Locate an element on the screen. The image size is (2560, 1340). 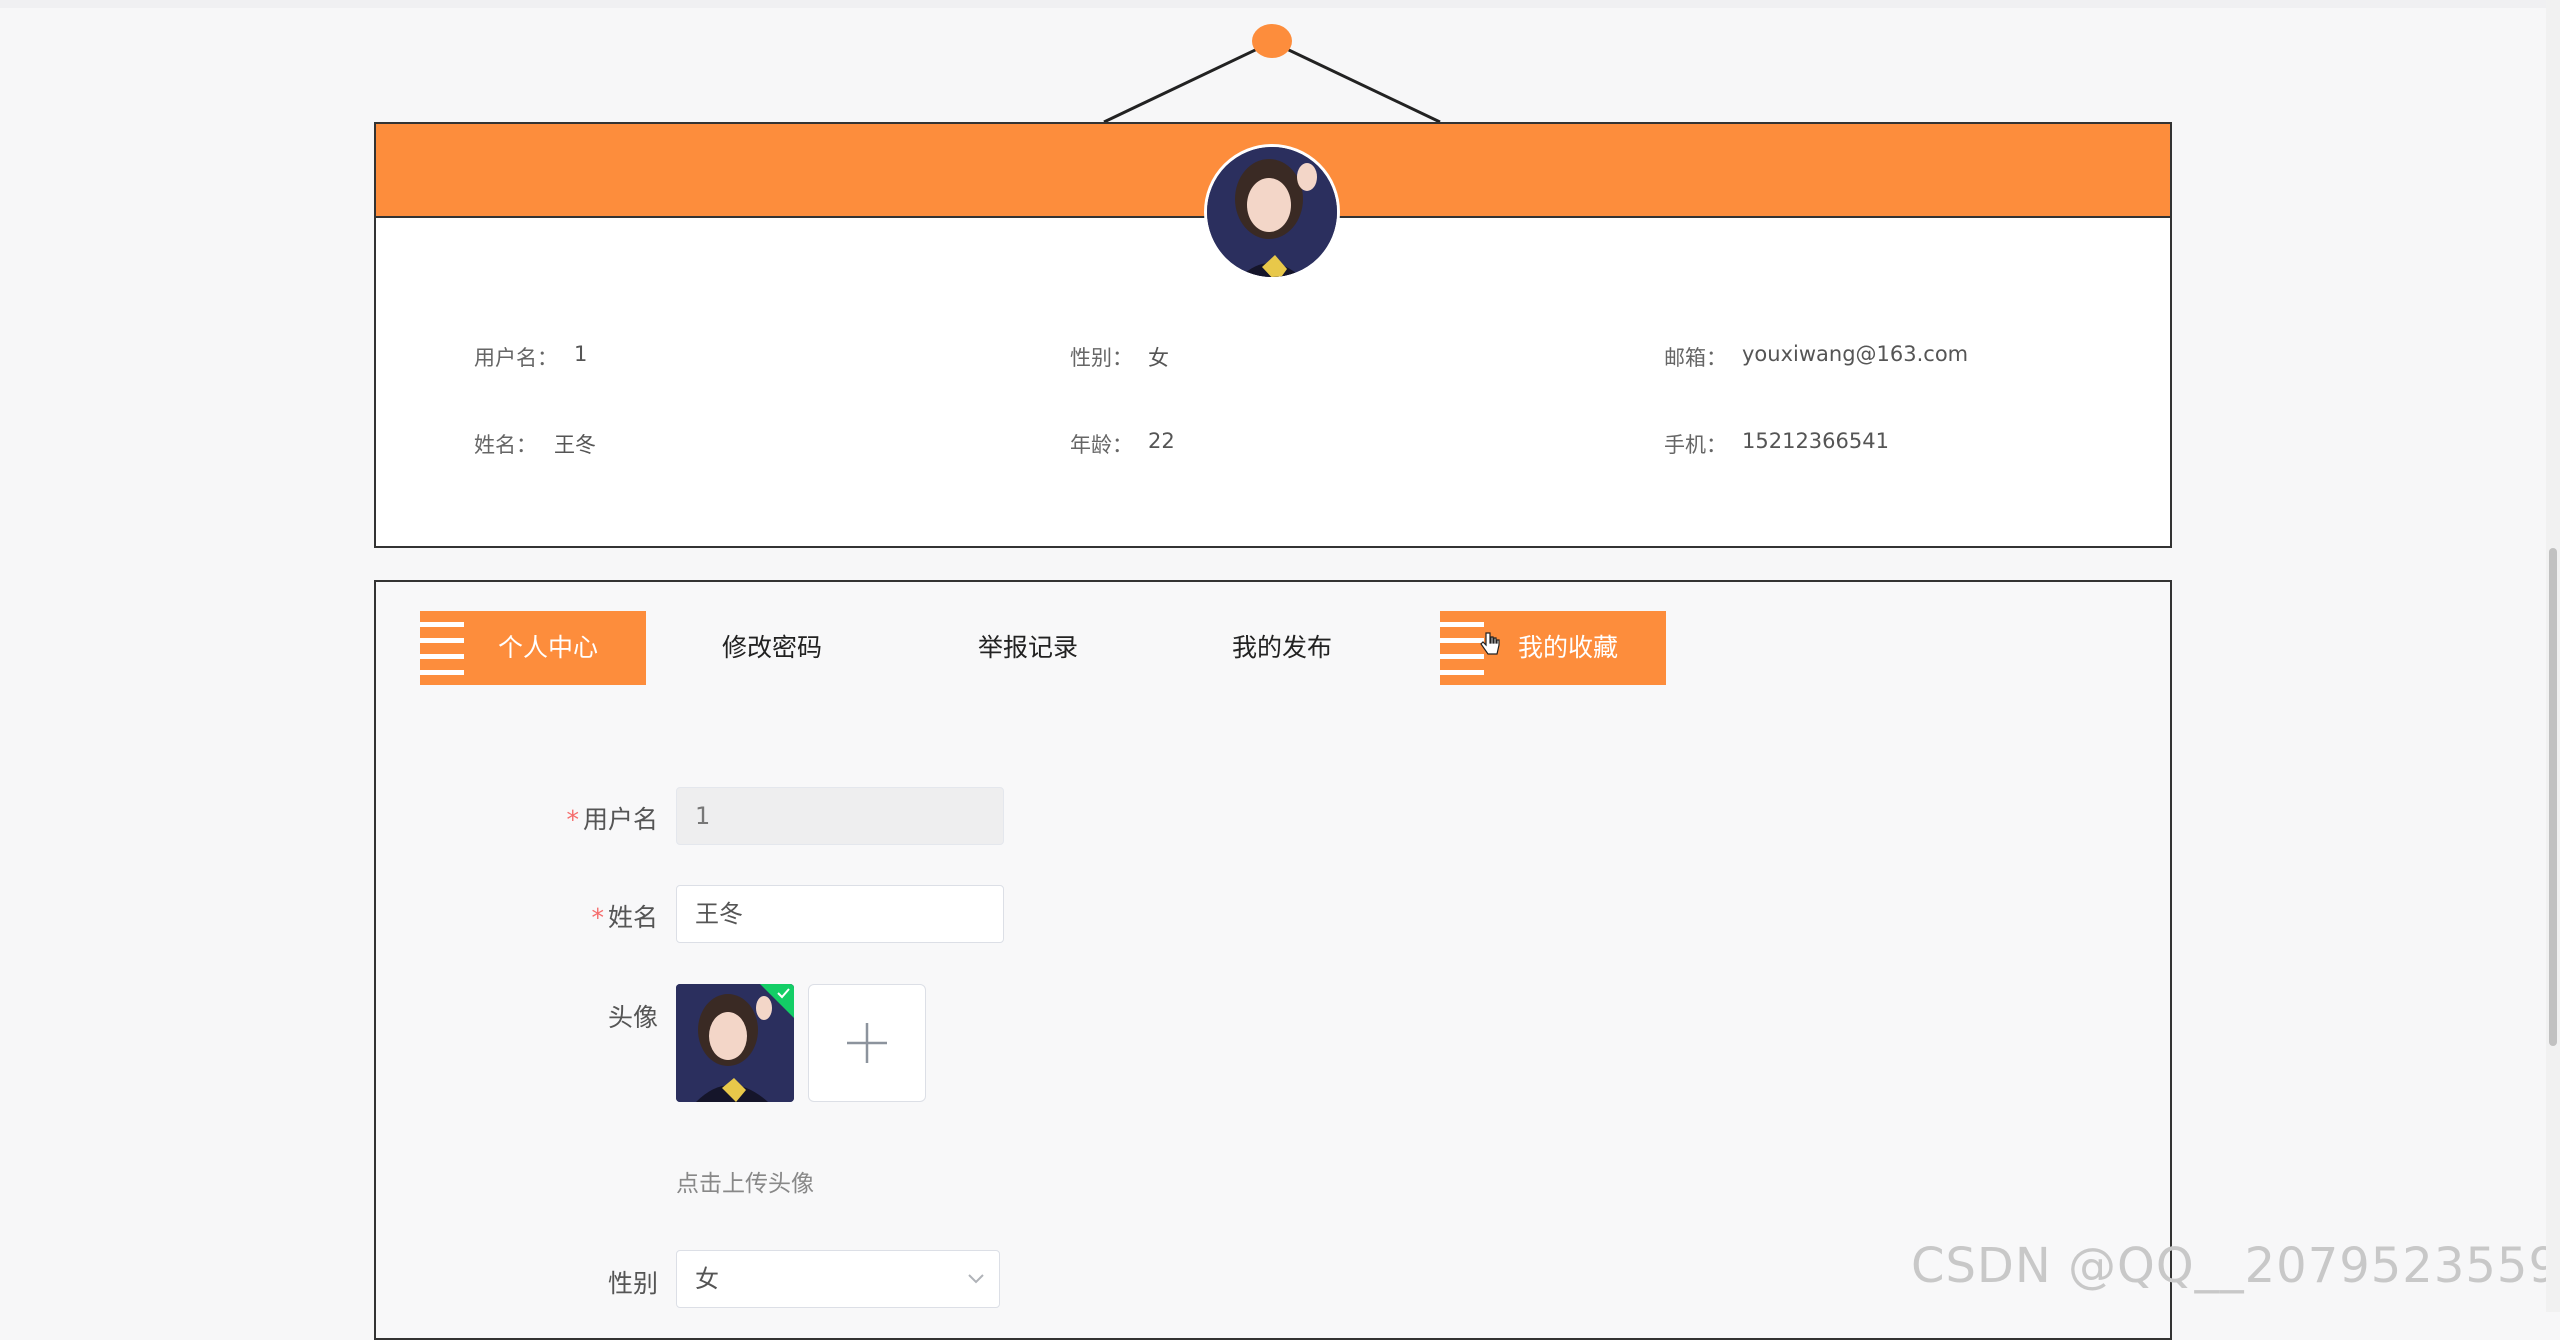
hanger-pin-icon is located at coordinates (1272, 41).